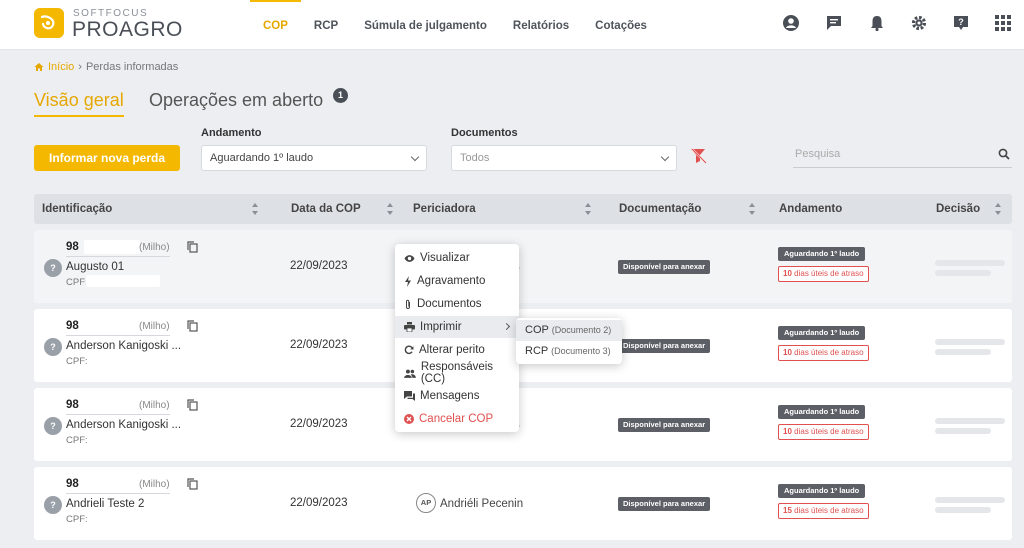  Describe the element at coordinates (958, 209) in the screenshot. I see `col-decisao: Decisão` at that location.